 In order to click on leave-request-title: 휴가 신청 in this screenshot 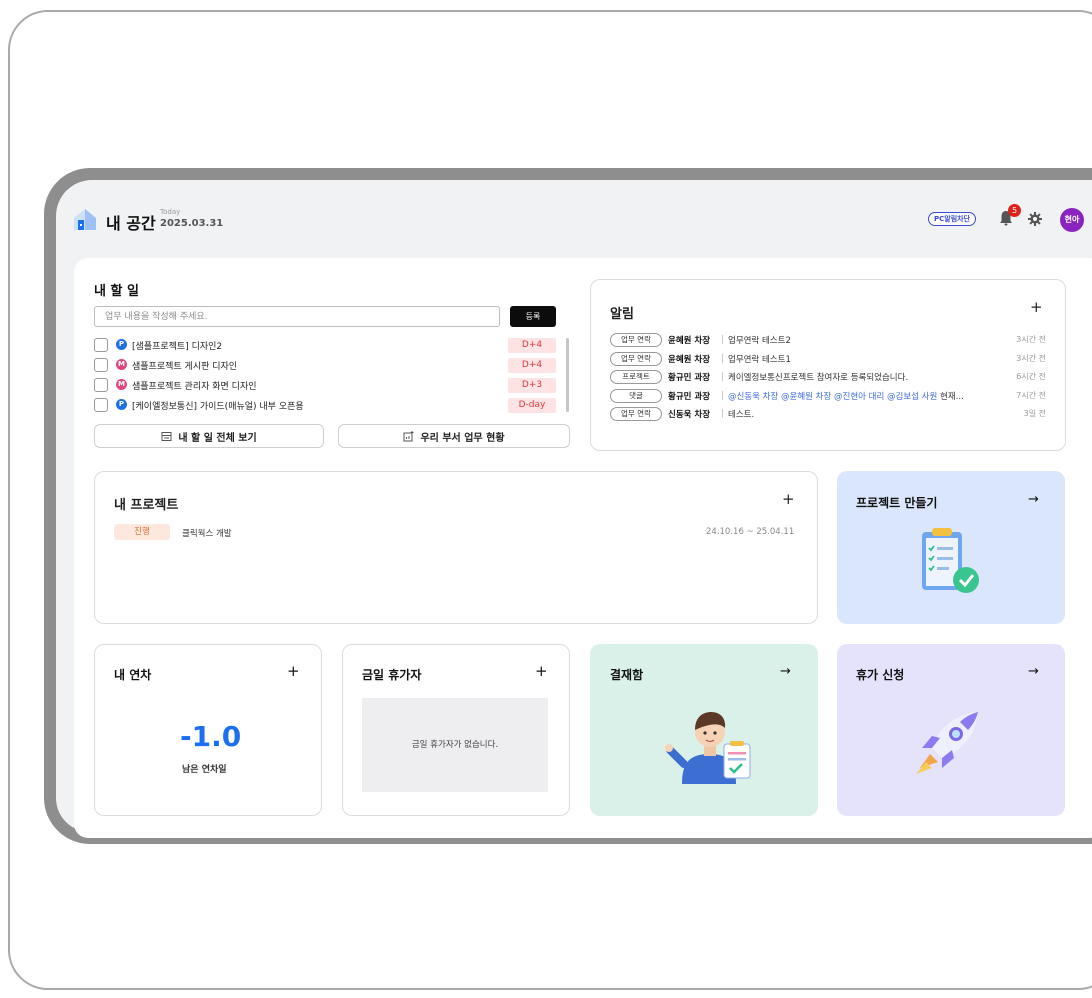, I will do `click(880, 675)`.